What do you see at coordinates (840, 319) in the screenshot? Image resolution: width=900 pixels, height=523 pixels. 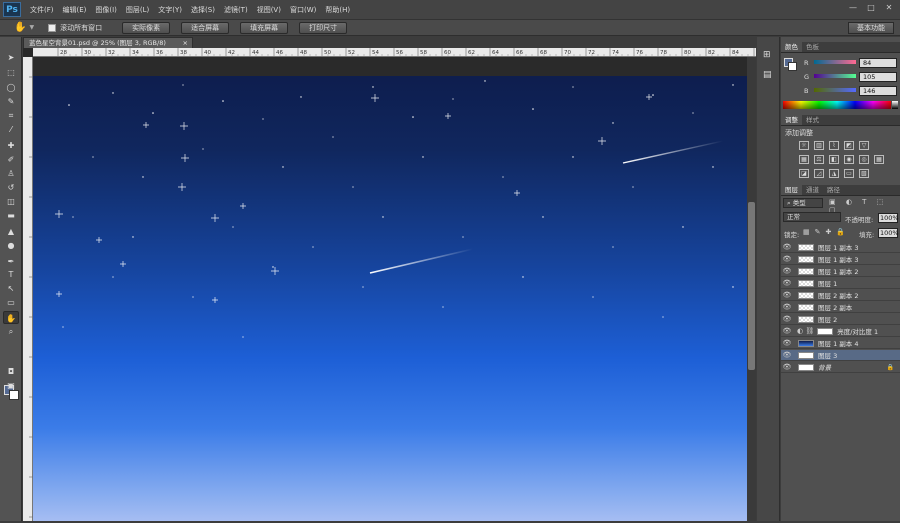 I see `layer-row: 👁 图层 2` at bounding box center [840, 319].